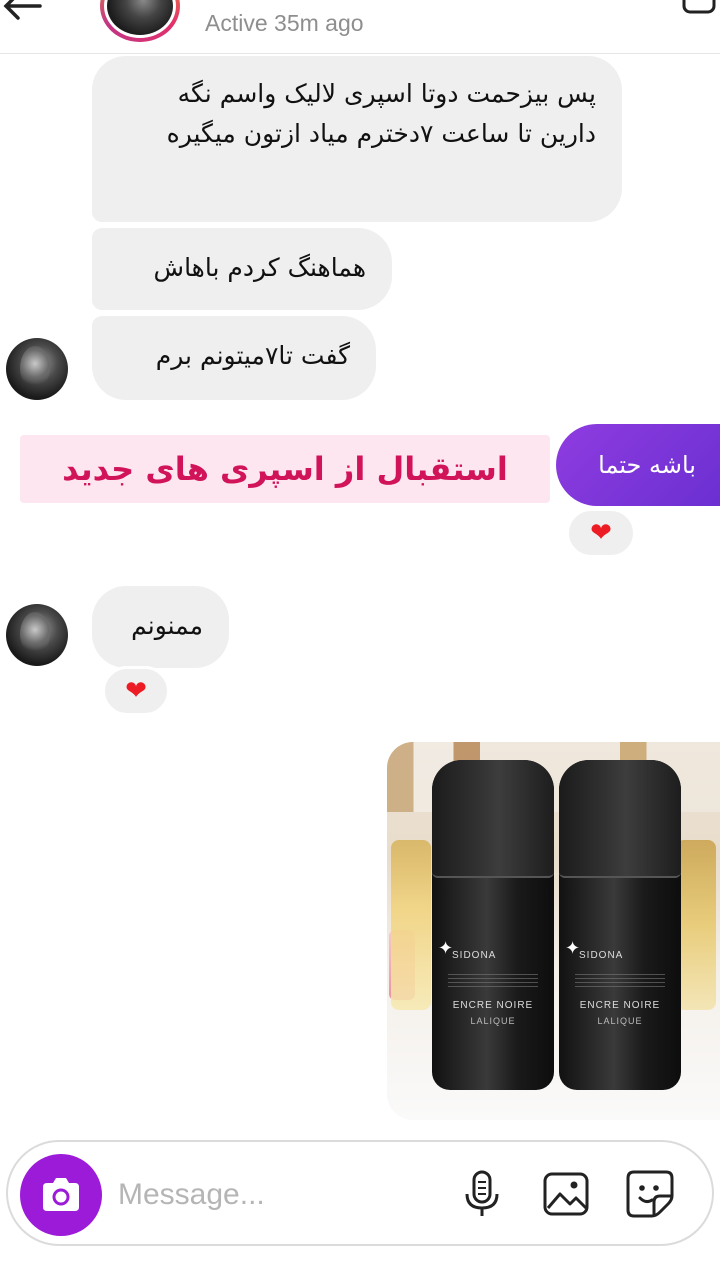 The image size is (720, 1280). What do you see at coordinates (650, 1194) in the screenshot?
I see `sticker-icon` at bounding box center [650, 1194].